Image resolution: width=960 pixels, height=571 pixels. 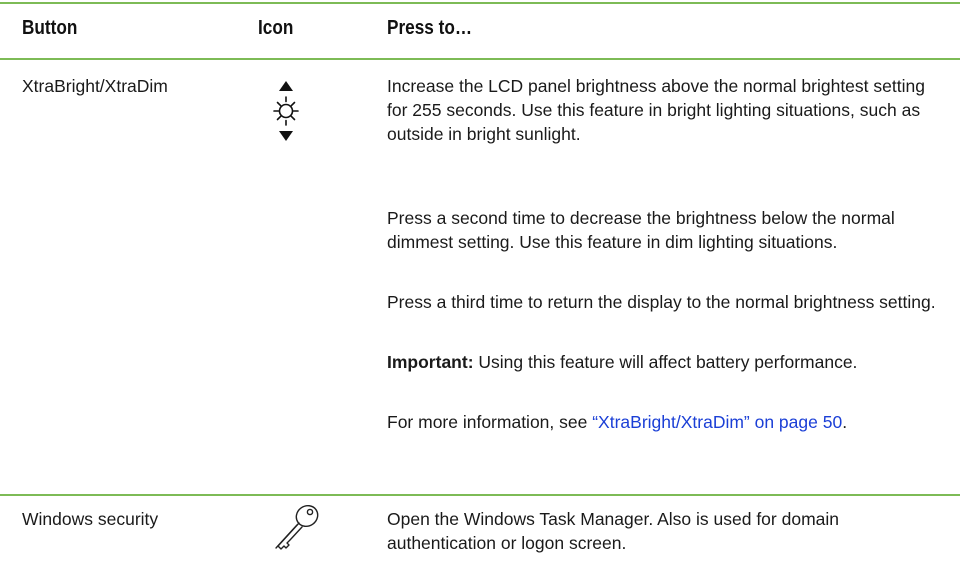 What do you see at coordinates (480, 3) in the screenshot?
I see `table-top-rule` at bounding box center [480, 3].